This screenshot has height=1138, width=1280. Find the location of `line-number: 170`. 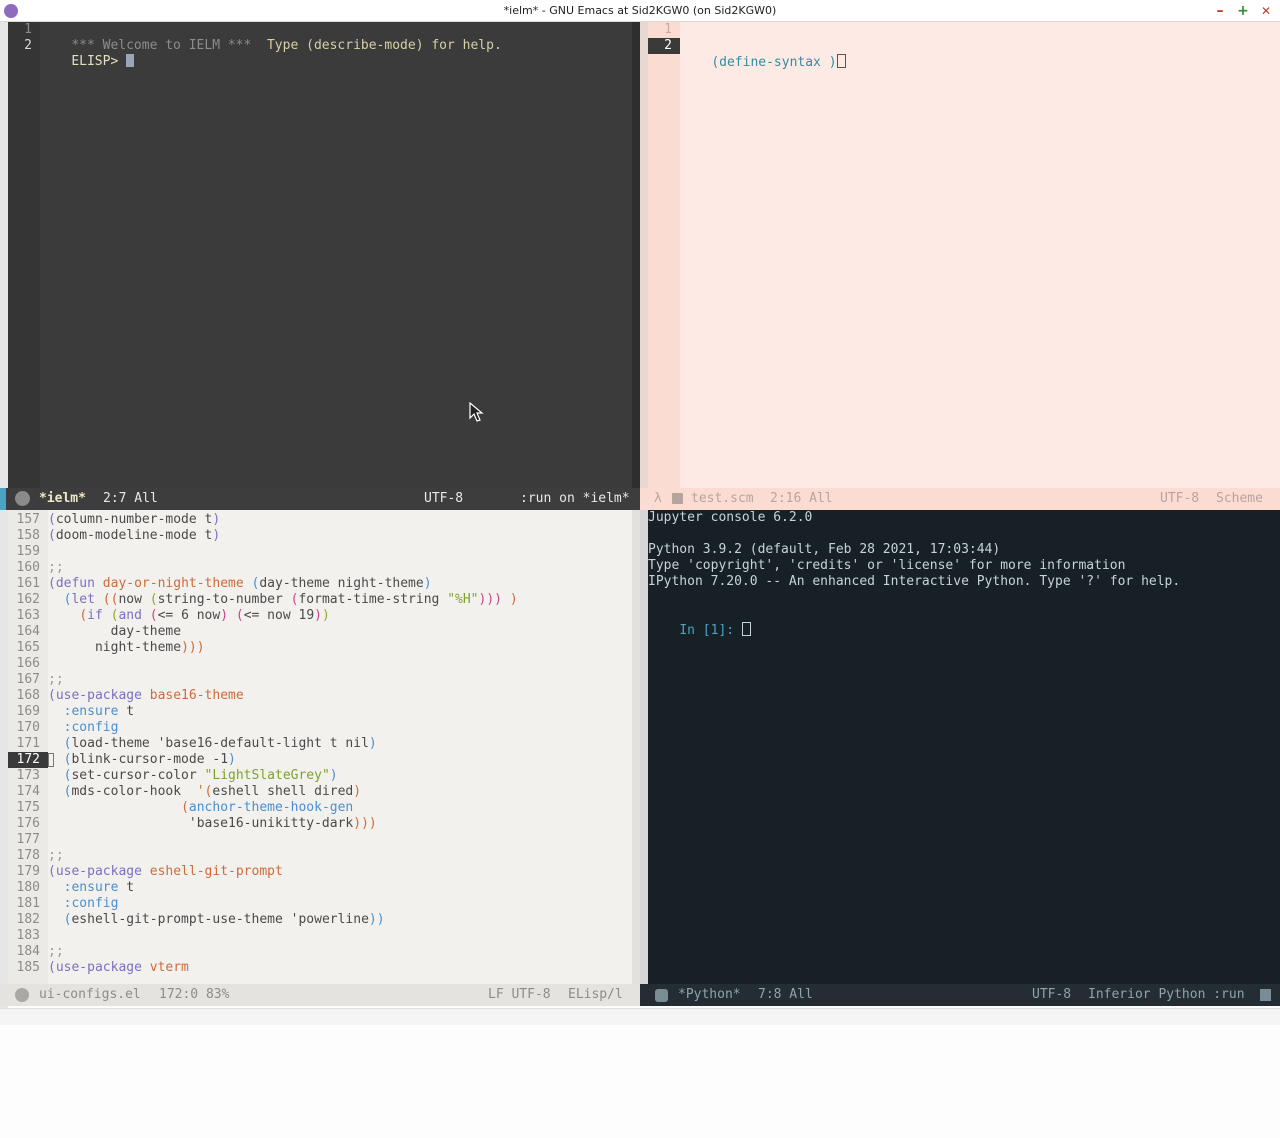

line-number: 170 is located at coordinates (28, 727).